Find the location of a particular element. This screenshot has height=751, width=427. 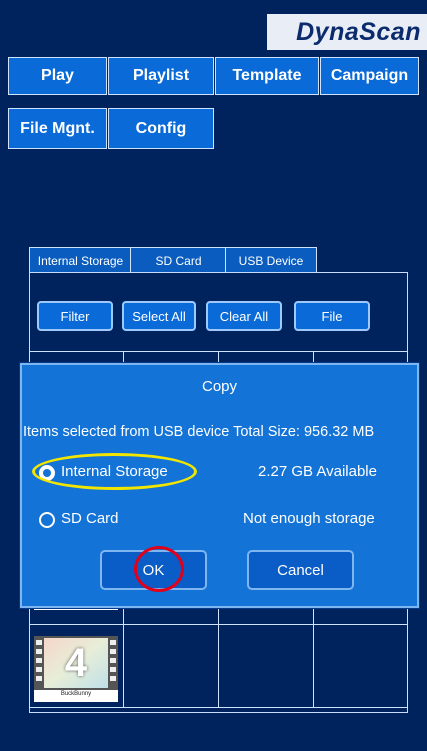

clear-all-button: Clear All is located at coordinates (244, 316).